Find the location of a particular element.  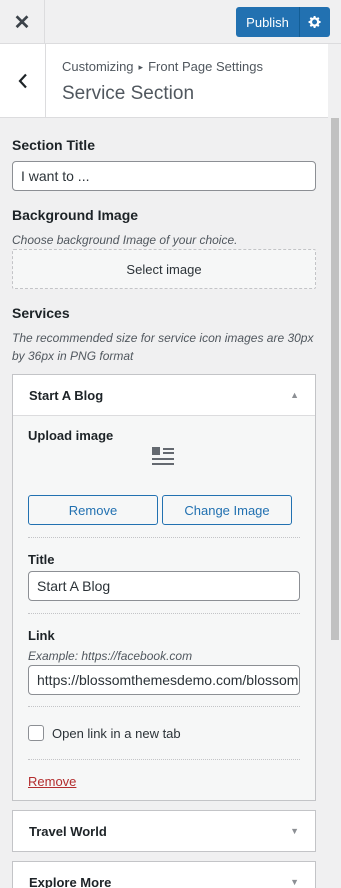

page-title: Service Section is located at coordinates (128, 93).